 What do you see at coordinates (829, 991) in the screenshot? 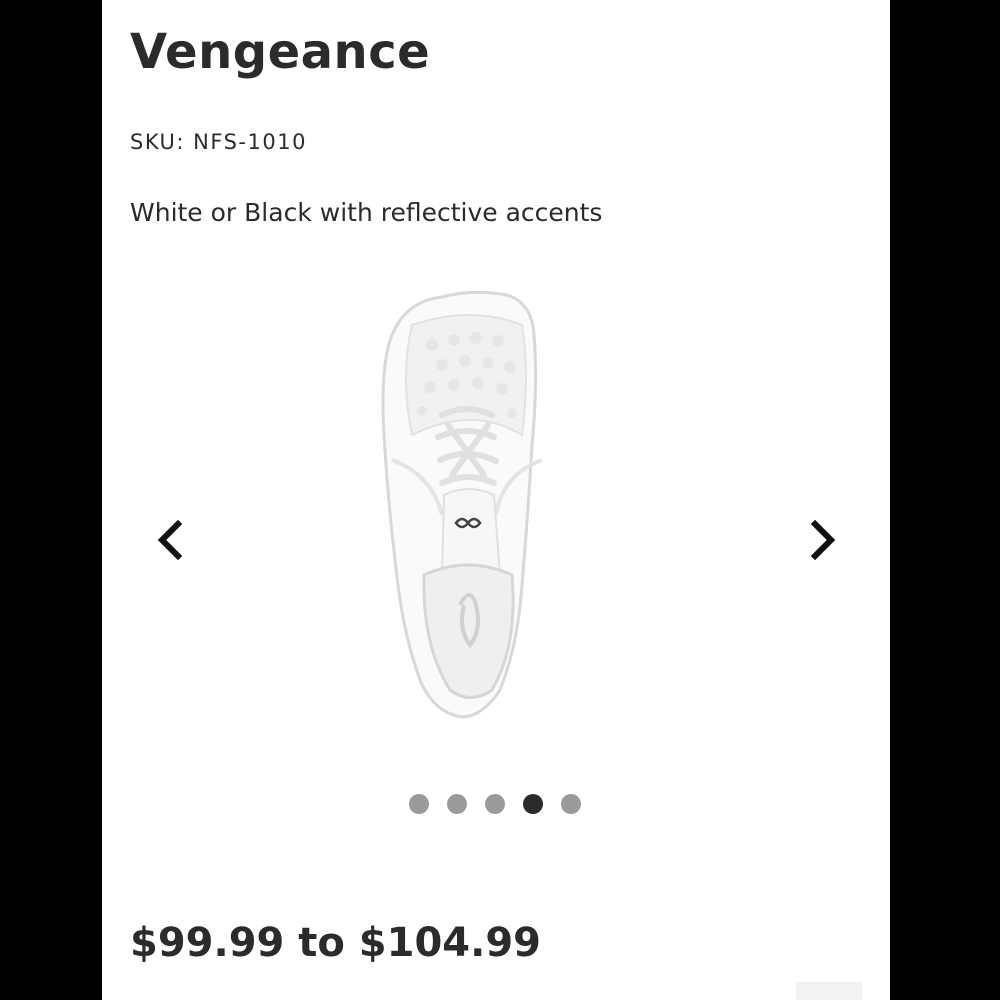
I see `partial-button` at bounding box center [829, 991].